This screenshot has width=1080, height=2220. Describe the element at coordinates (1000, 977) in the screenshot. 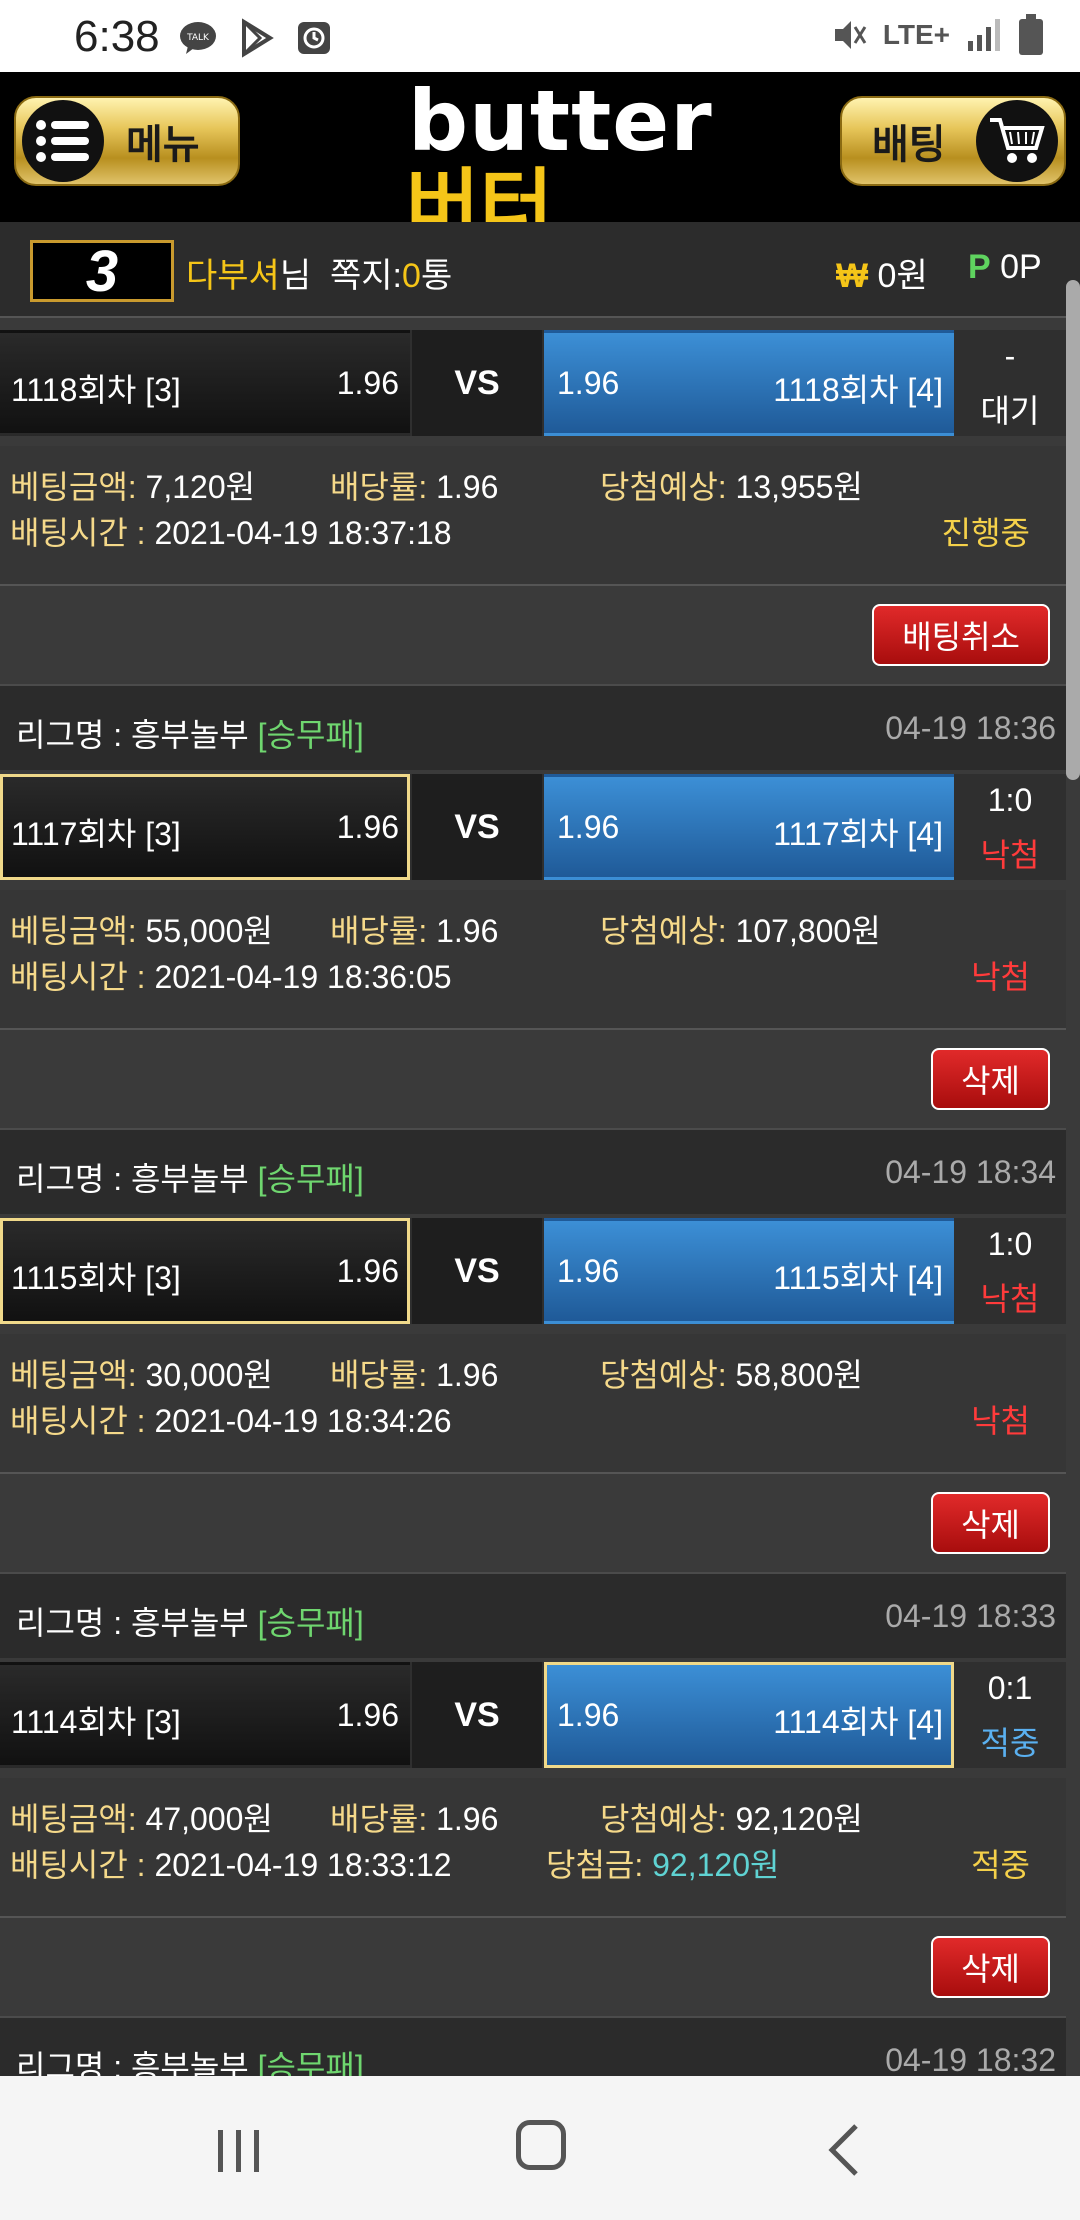

I see `bet-status: 낙첨` at that location.